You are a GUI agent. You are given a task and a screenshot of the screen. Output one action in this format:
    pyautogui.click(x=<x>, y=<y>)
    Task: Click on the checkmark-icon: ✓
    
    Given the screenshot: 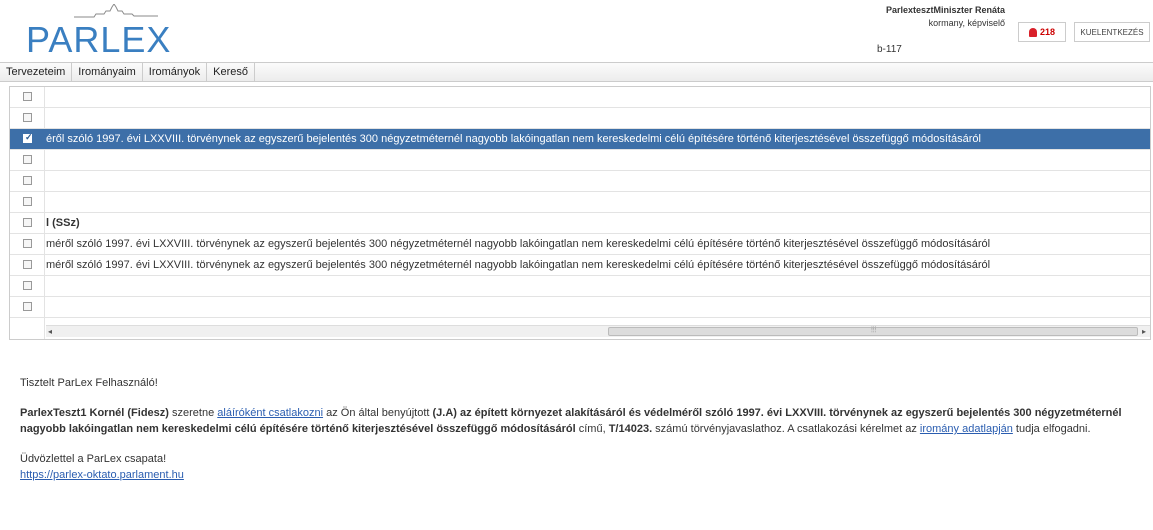 What is the action you would take?
    pyautogui.click(x=29, y=137)
    